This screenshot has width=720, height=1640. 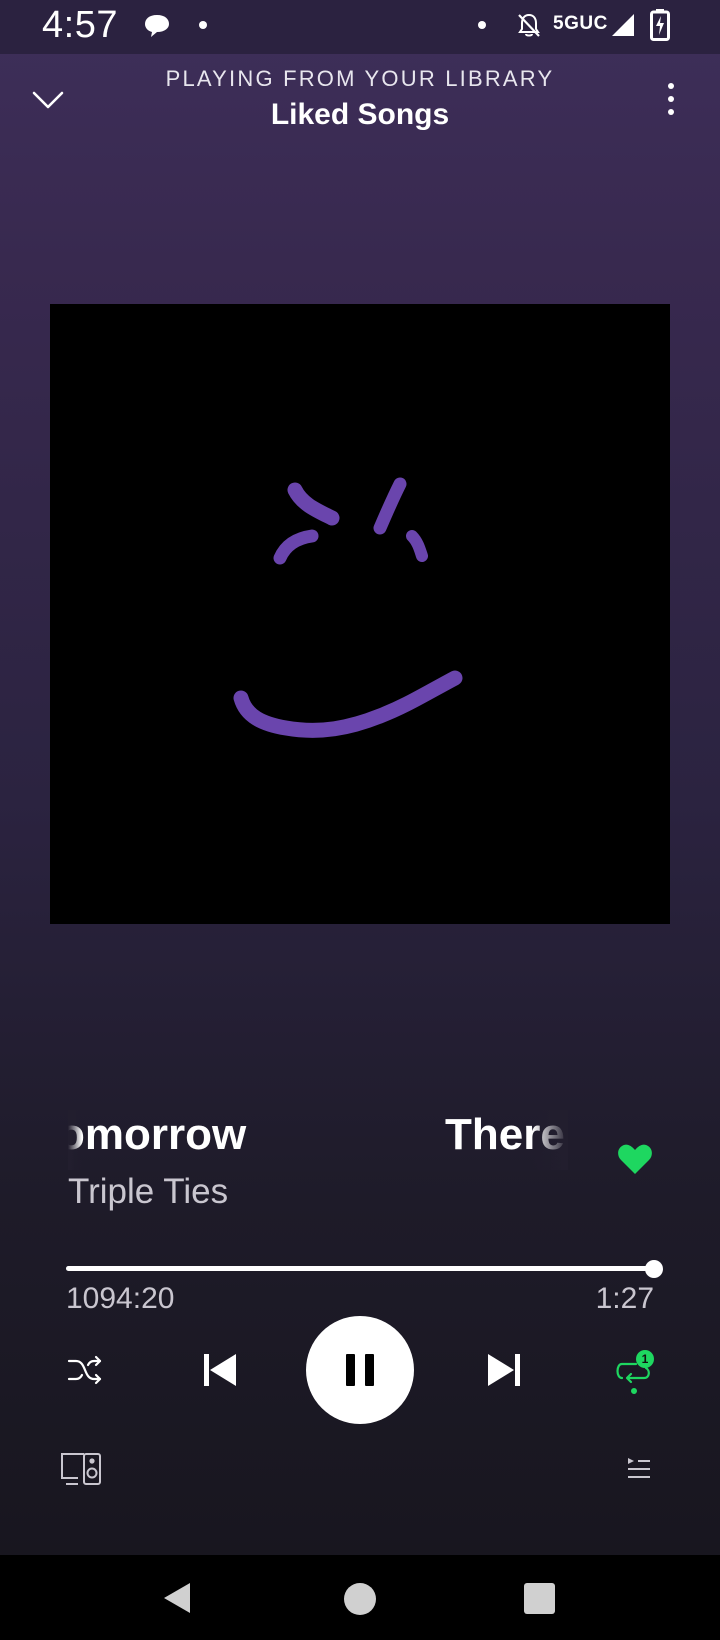 What do you see at coordinates (539, 1598) in the screenshot?
I see `nav-recents-icon` at bounding box center [539, 1598].